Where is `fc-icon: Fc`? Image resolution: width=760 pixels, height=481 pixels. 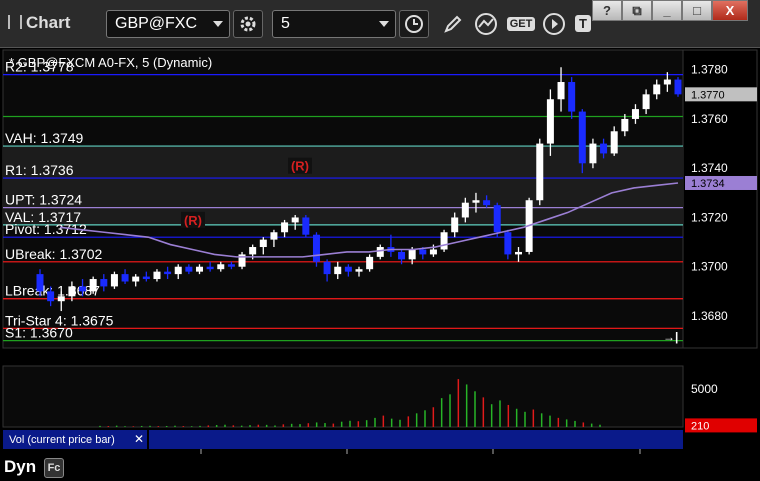 fc-icon: Fc is located at coordinates (54, 468).